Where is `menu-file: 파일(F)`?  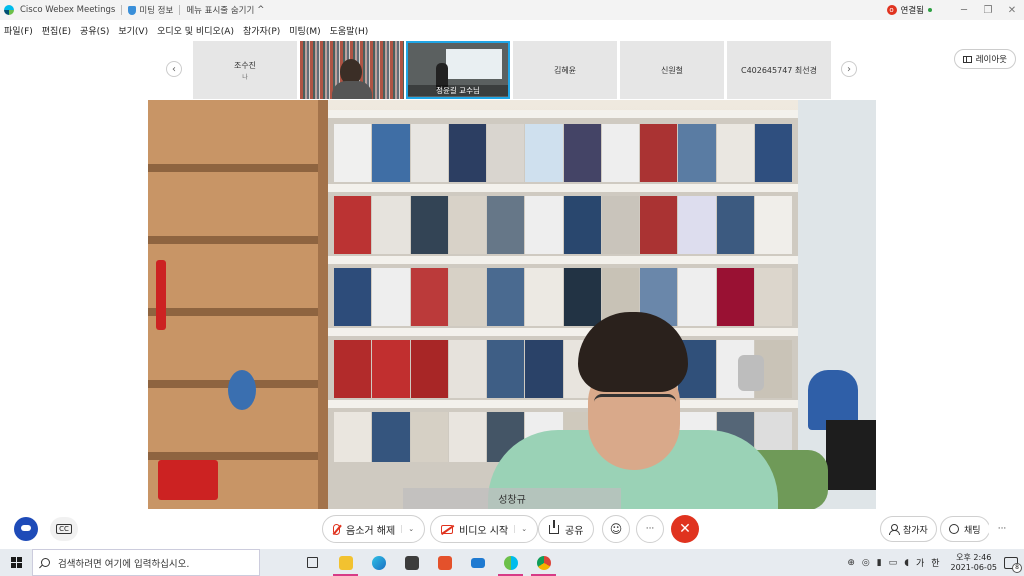 menu-file: 파일(F) is located at coordinates (18, 30).